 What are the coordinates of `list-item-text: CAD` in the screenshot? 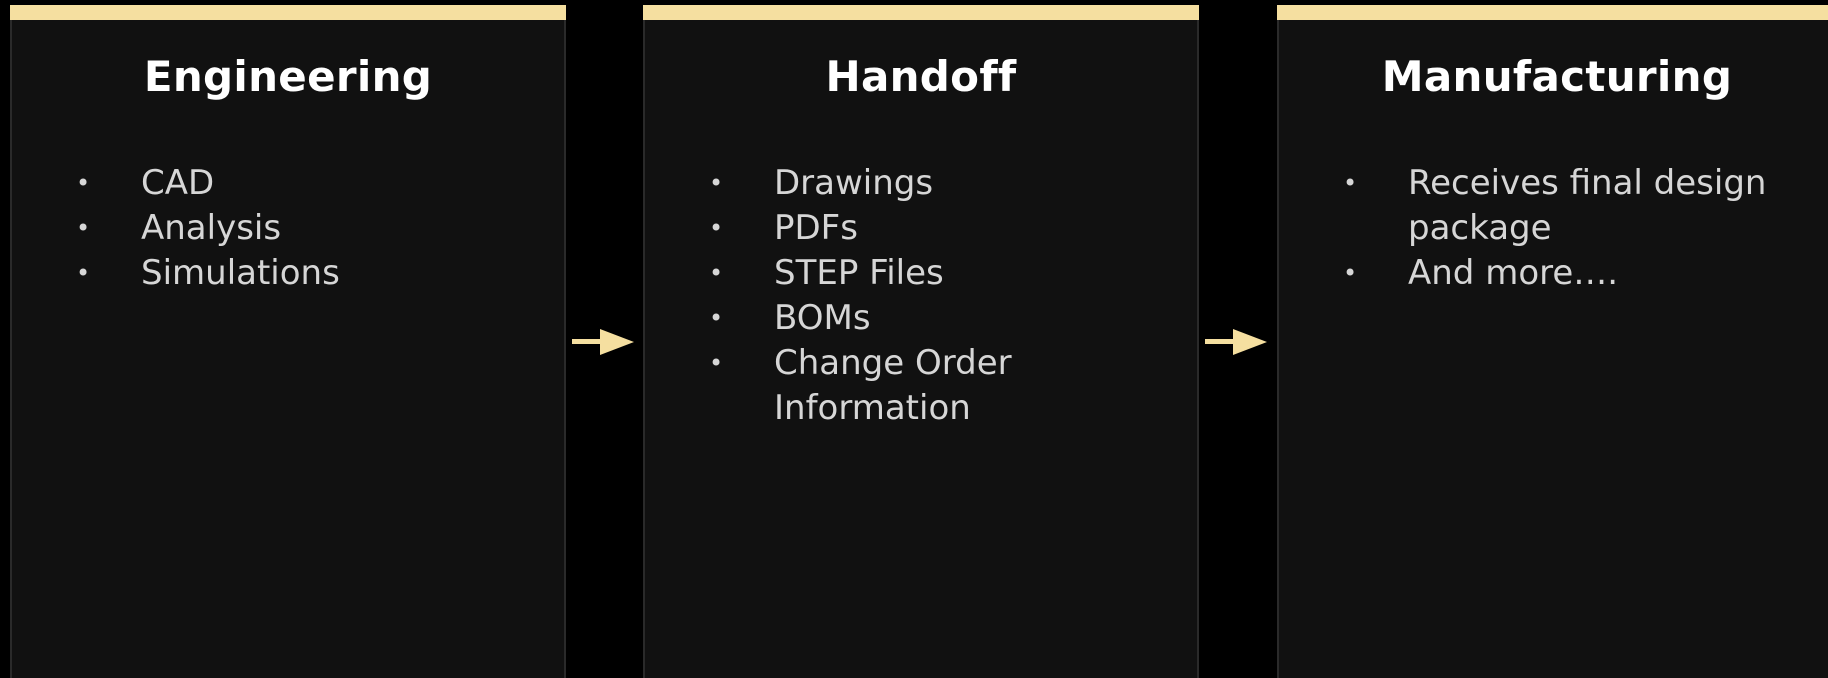 It's located at (178, 183).